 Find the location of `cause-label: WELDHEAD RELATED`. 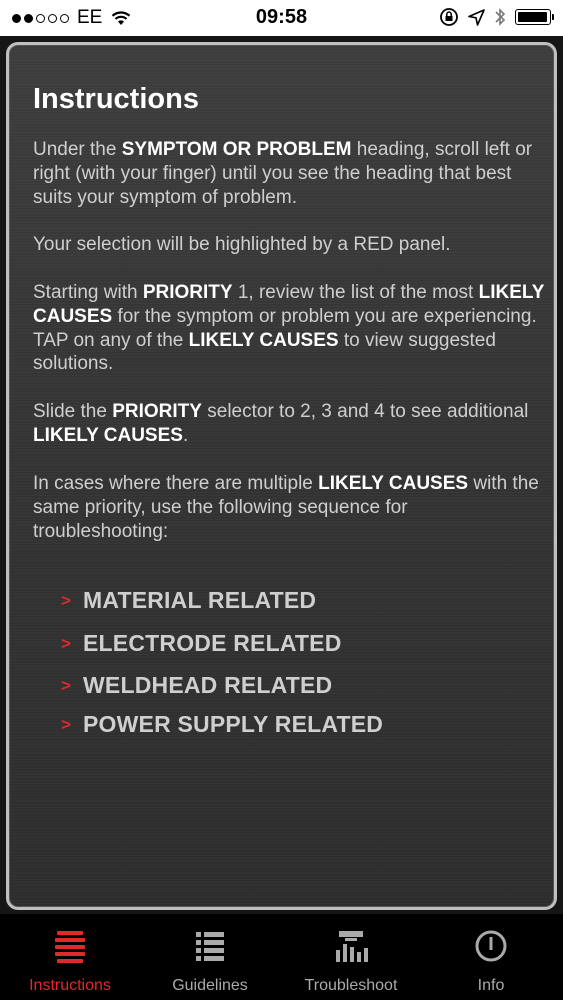

cause-label: WELDHEAD RELATED is located at coordinates (208, 685).